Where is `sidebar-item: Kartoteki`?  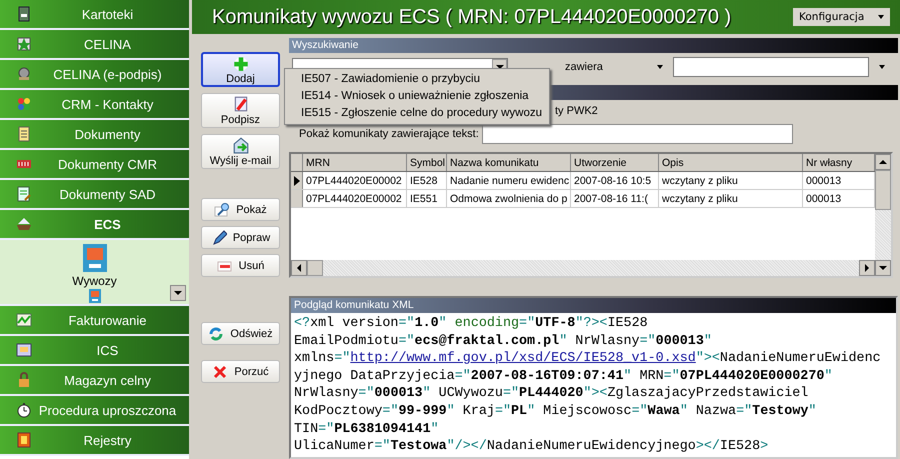
sidebar-item: Kartoteki is located at coordinates (94, 15).